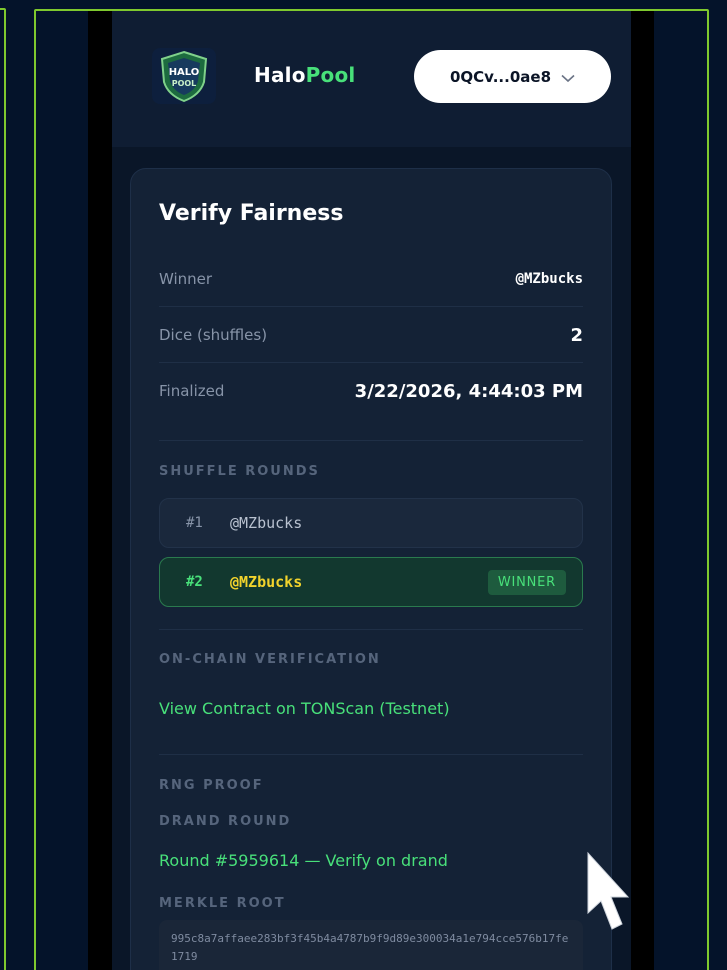  I want to click on mouse-pointer-icon, so click(609, 895).